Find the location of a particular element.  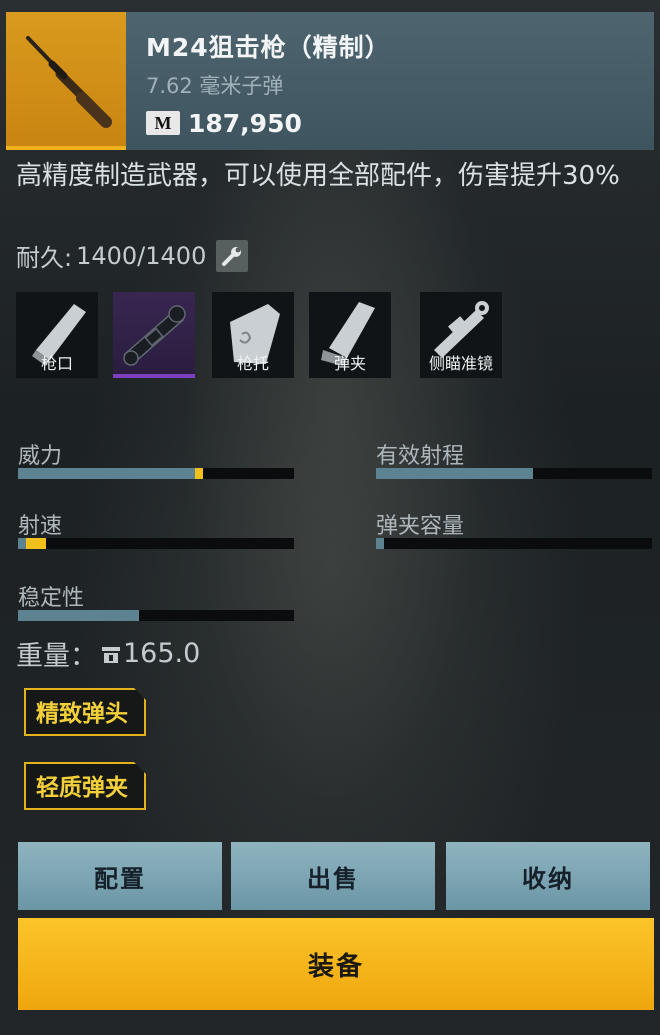

stat-label-capacity: 弹夹容量 is located at coordinates (420, 526).